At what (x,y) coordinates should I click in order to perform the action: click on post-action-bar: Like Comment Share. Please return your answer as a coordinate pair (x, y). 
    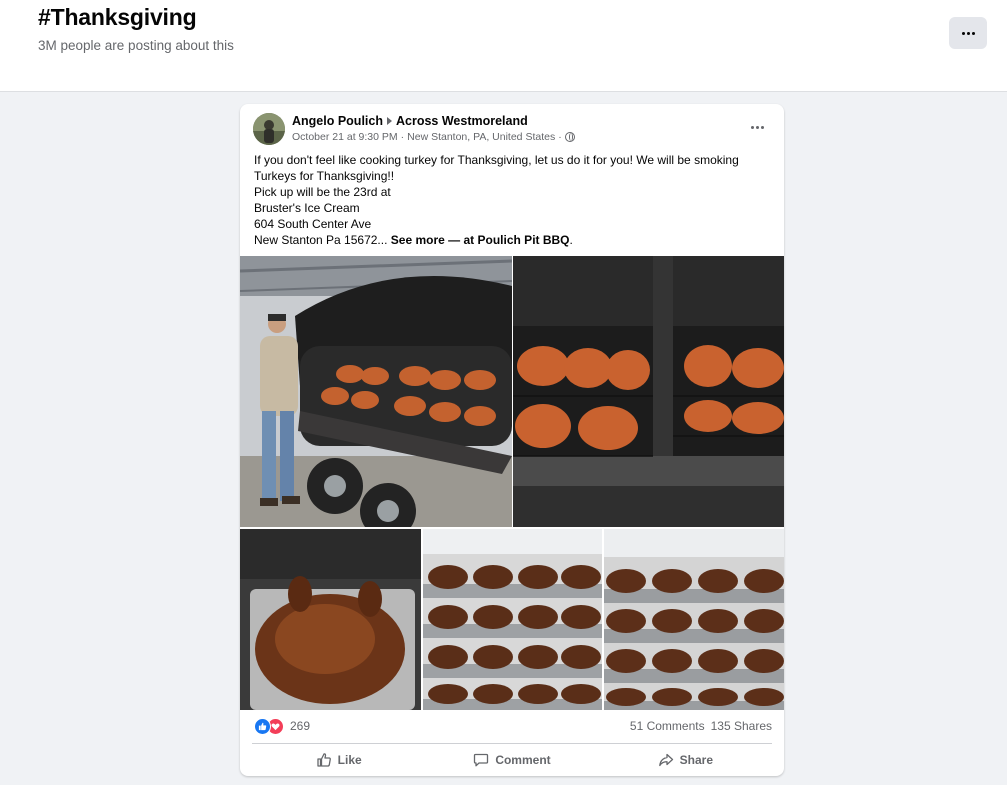
    Looking at the image, I should click on (512, 760).